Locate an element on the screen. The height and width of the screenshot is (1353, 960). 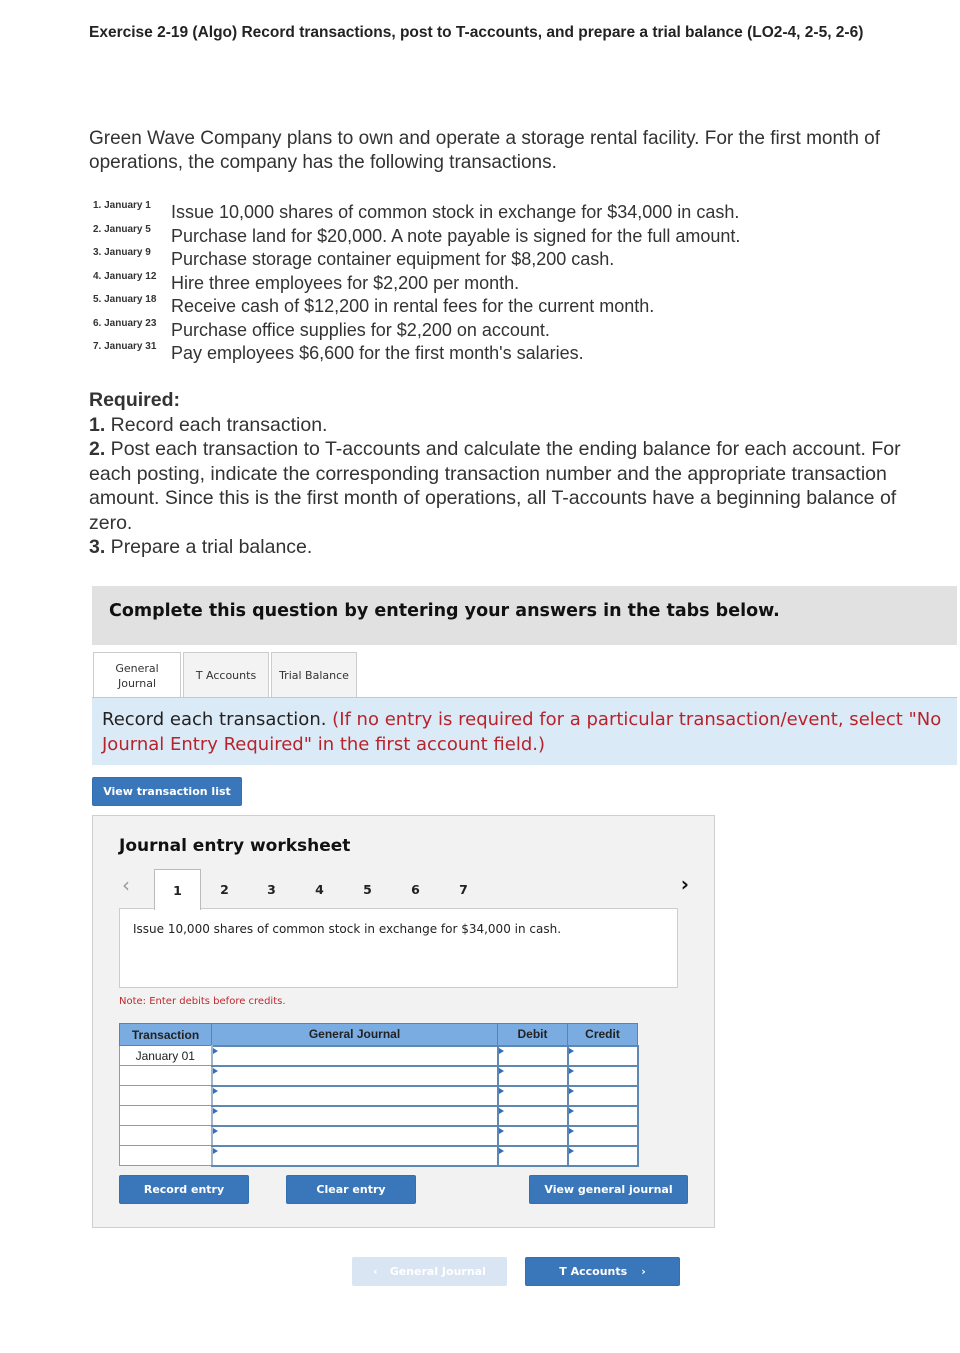
tab-label: T Accounts is located at coordinates (226, 675).